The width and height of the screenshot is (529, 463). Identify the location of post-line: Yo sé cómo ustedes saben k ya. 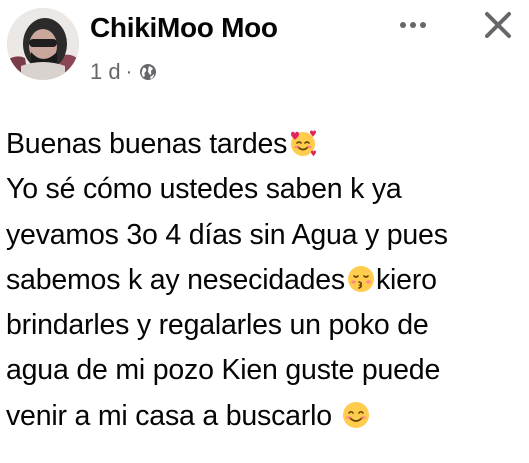
(204, 189).